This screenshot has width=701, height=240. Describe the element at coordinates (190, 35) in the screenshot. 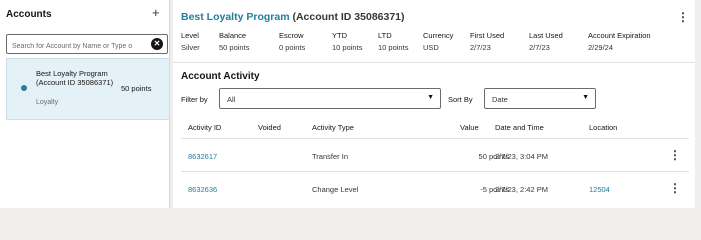

I see `summary-label-level: Level` at that location.